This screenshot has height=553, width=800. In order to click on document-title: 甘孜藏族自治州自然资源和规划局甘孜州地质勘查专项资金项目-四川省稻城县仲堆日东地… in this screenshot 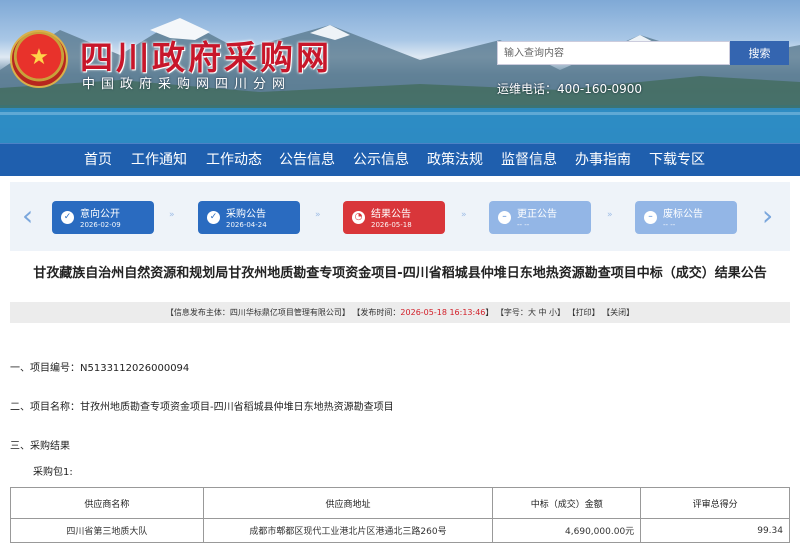, I will do `click(400, 273)`.